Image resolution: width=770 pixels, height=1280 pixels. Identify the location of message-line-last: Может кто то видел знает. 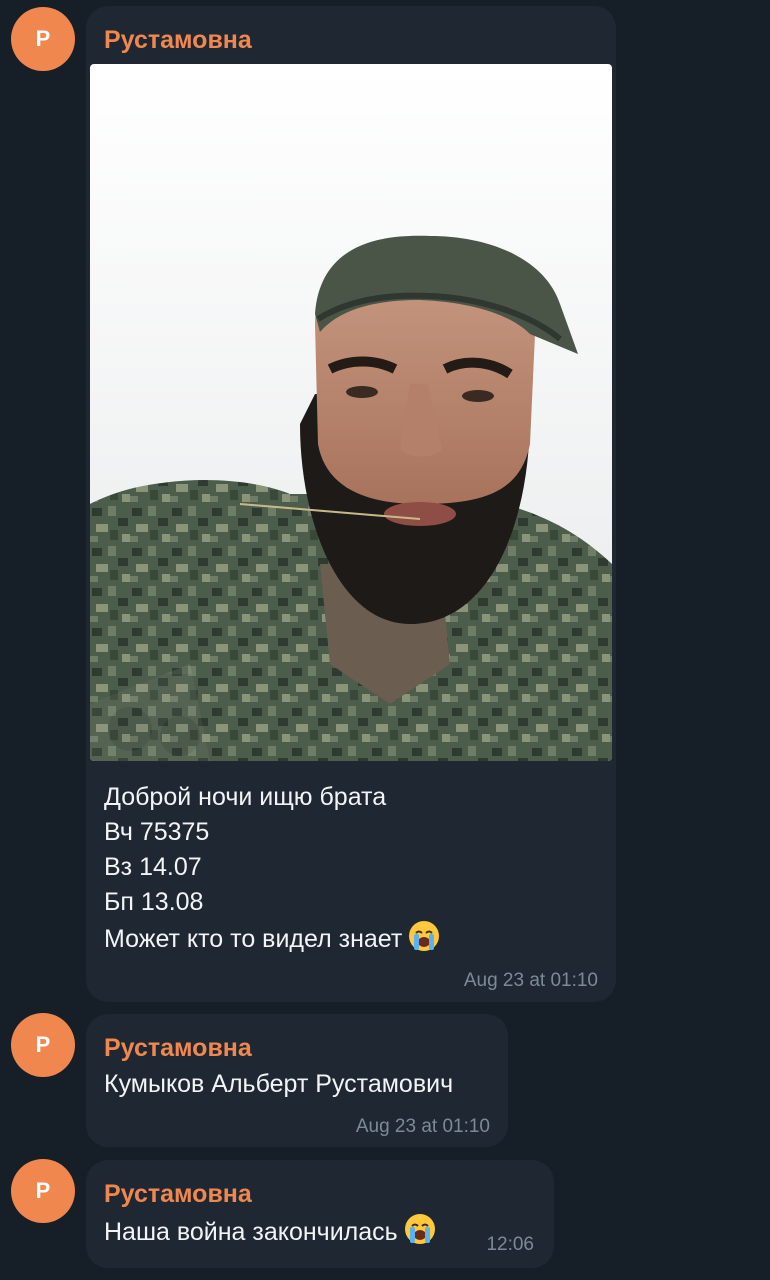
(272, 941).